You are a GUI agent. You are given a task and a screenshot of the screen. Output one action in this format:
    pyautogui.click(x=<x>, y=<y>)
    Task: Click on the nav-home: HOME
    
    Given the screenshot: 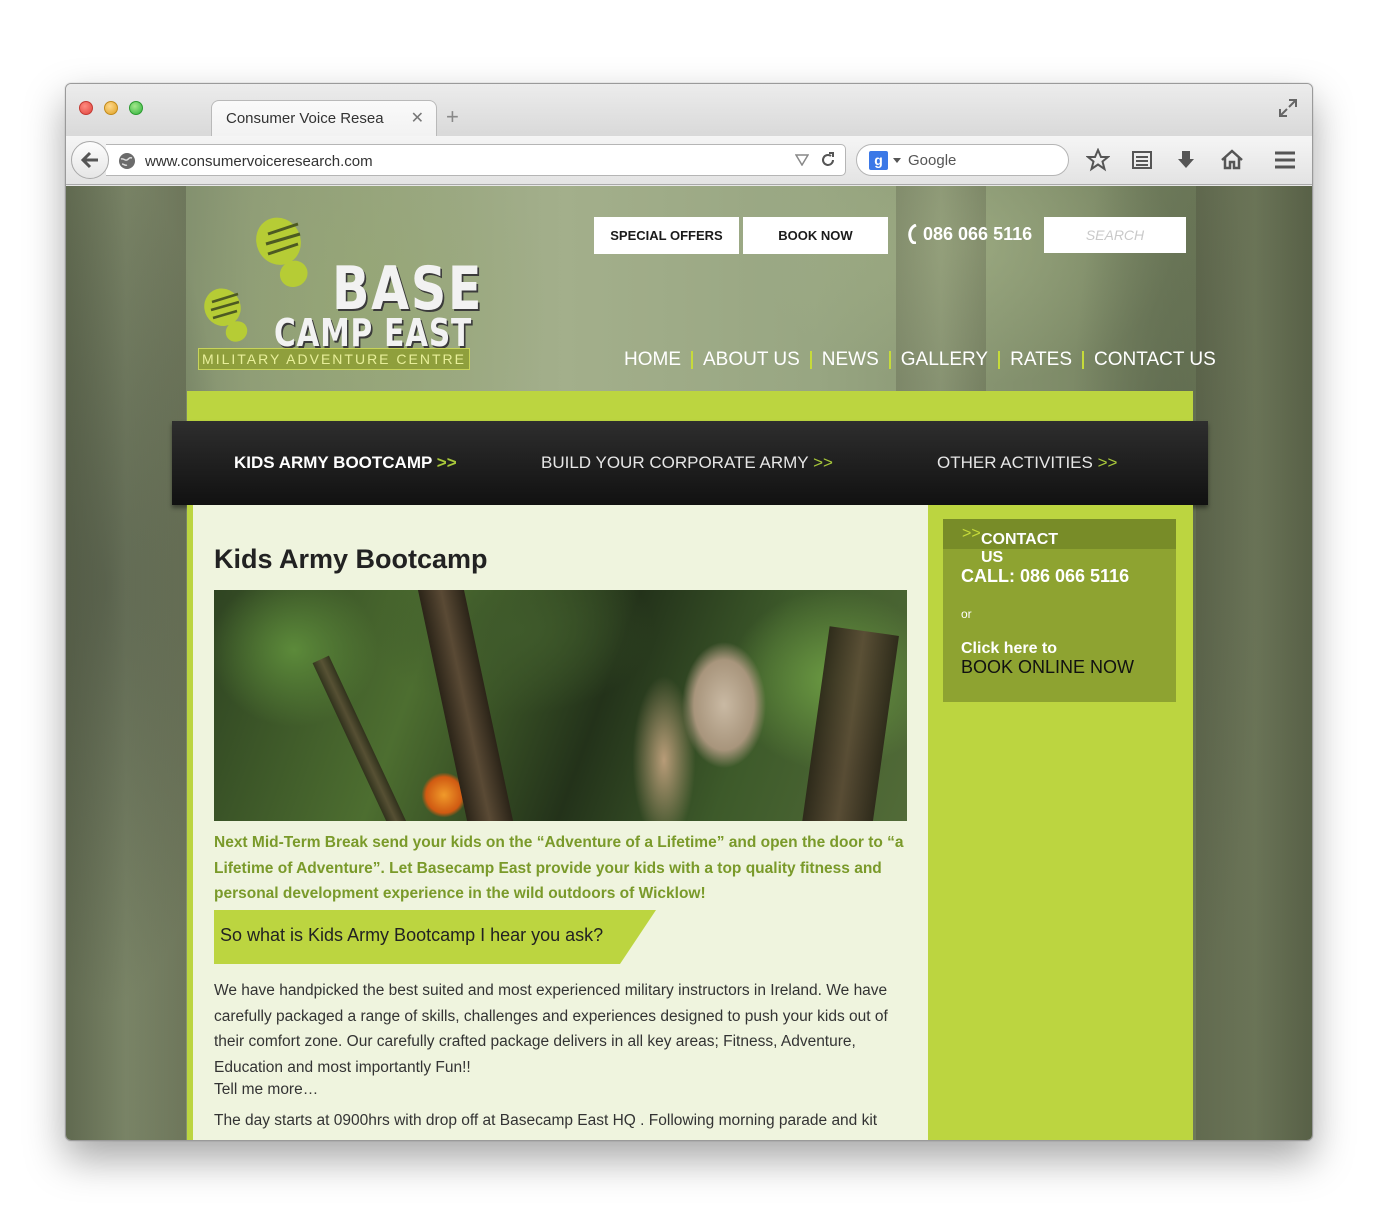 What is the action you would take?
    pyautogui.click(x=652, y=360)
    